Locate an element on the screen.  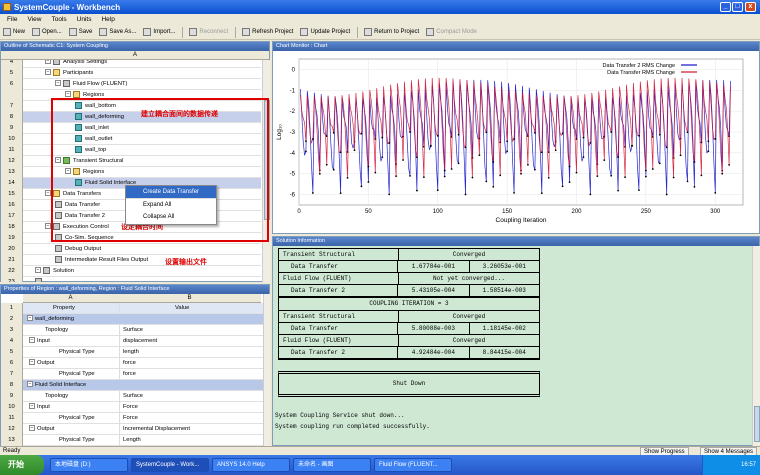
property-value: Length is located at coordinates (190, 440).